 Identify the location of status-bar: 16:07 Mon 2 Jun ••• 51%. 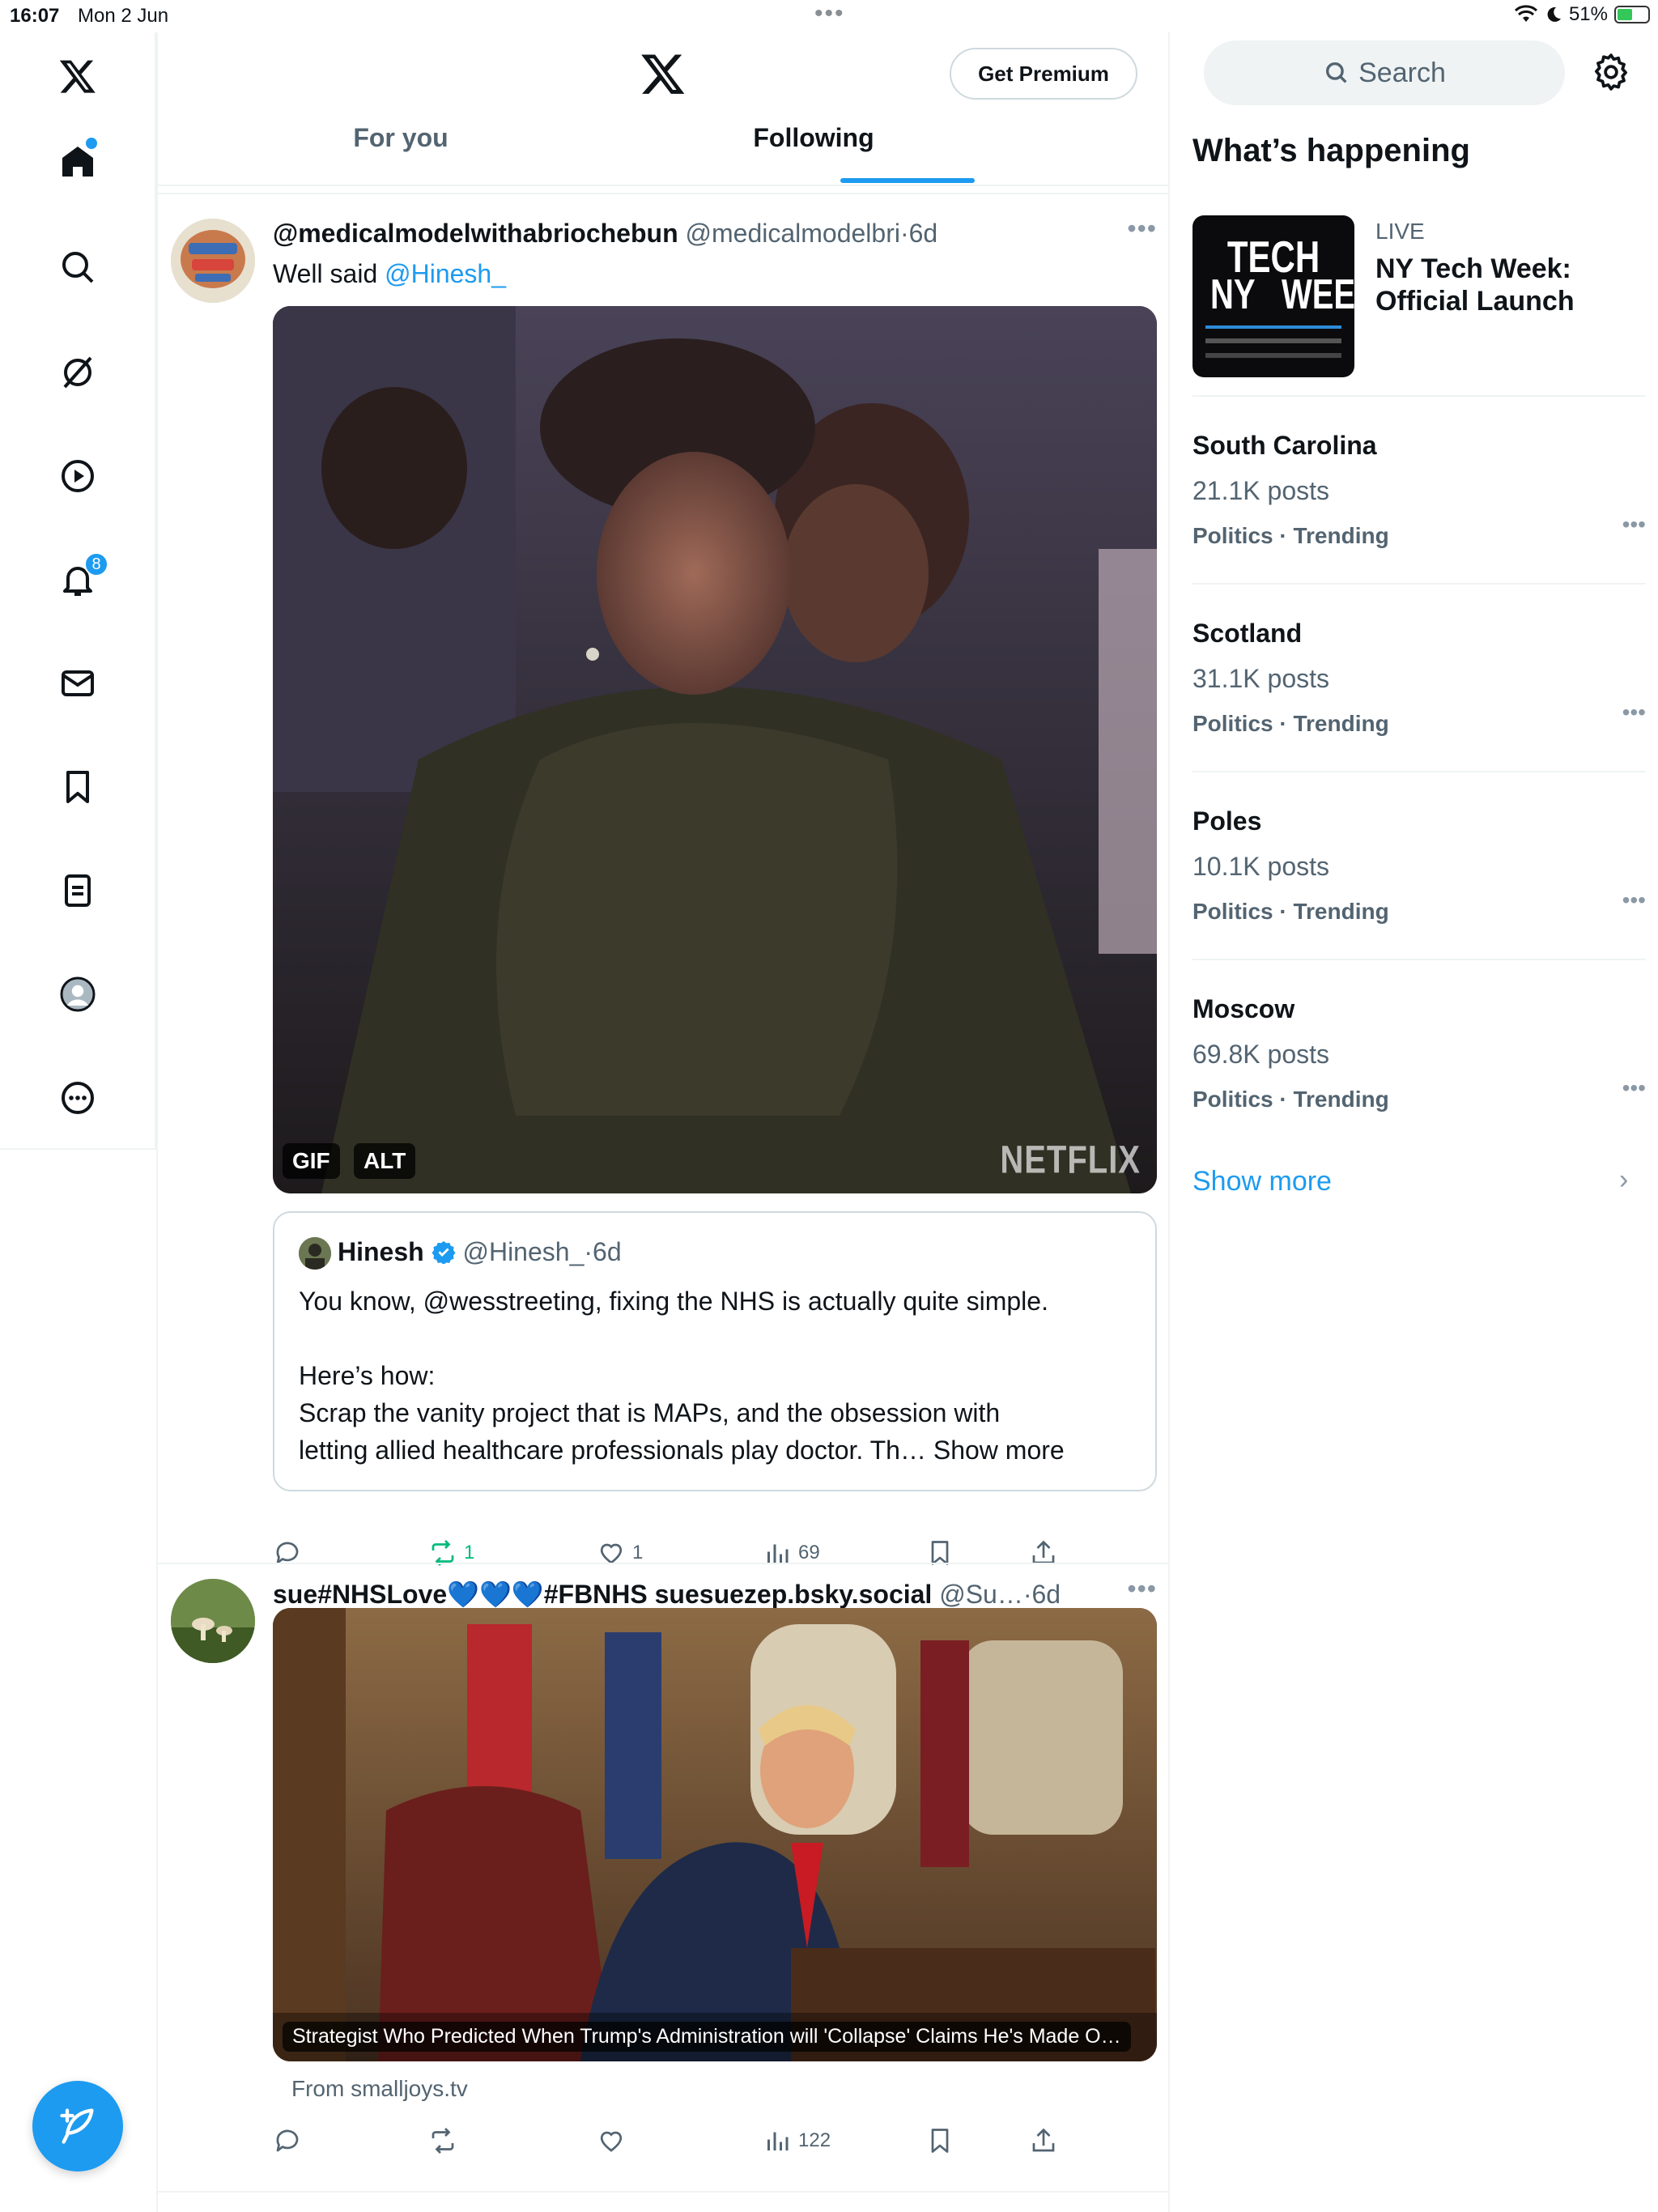
(829, 16).